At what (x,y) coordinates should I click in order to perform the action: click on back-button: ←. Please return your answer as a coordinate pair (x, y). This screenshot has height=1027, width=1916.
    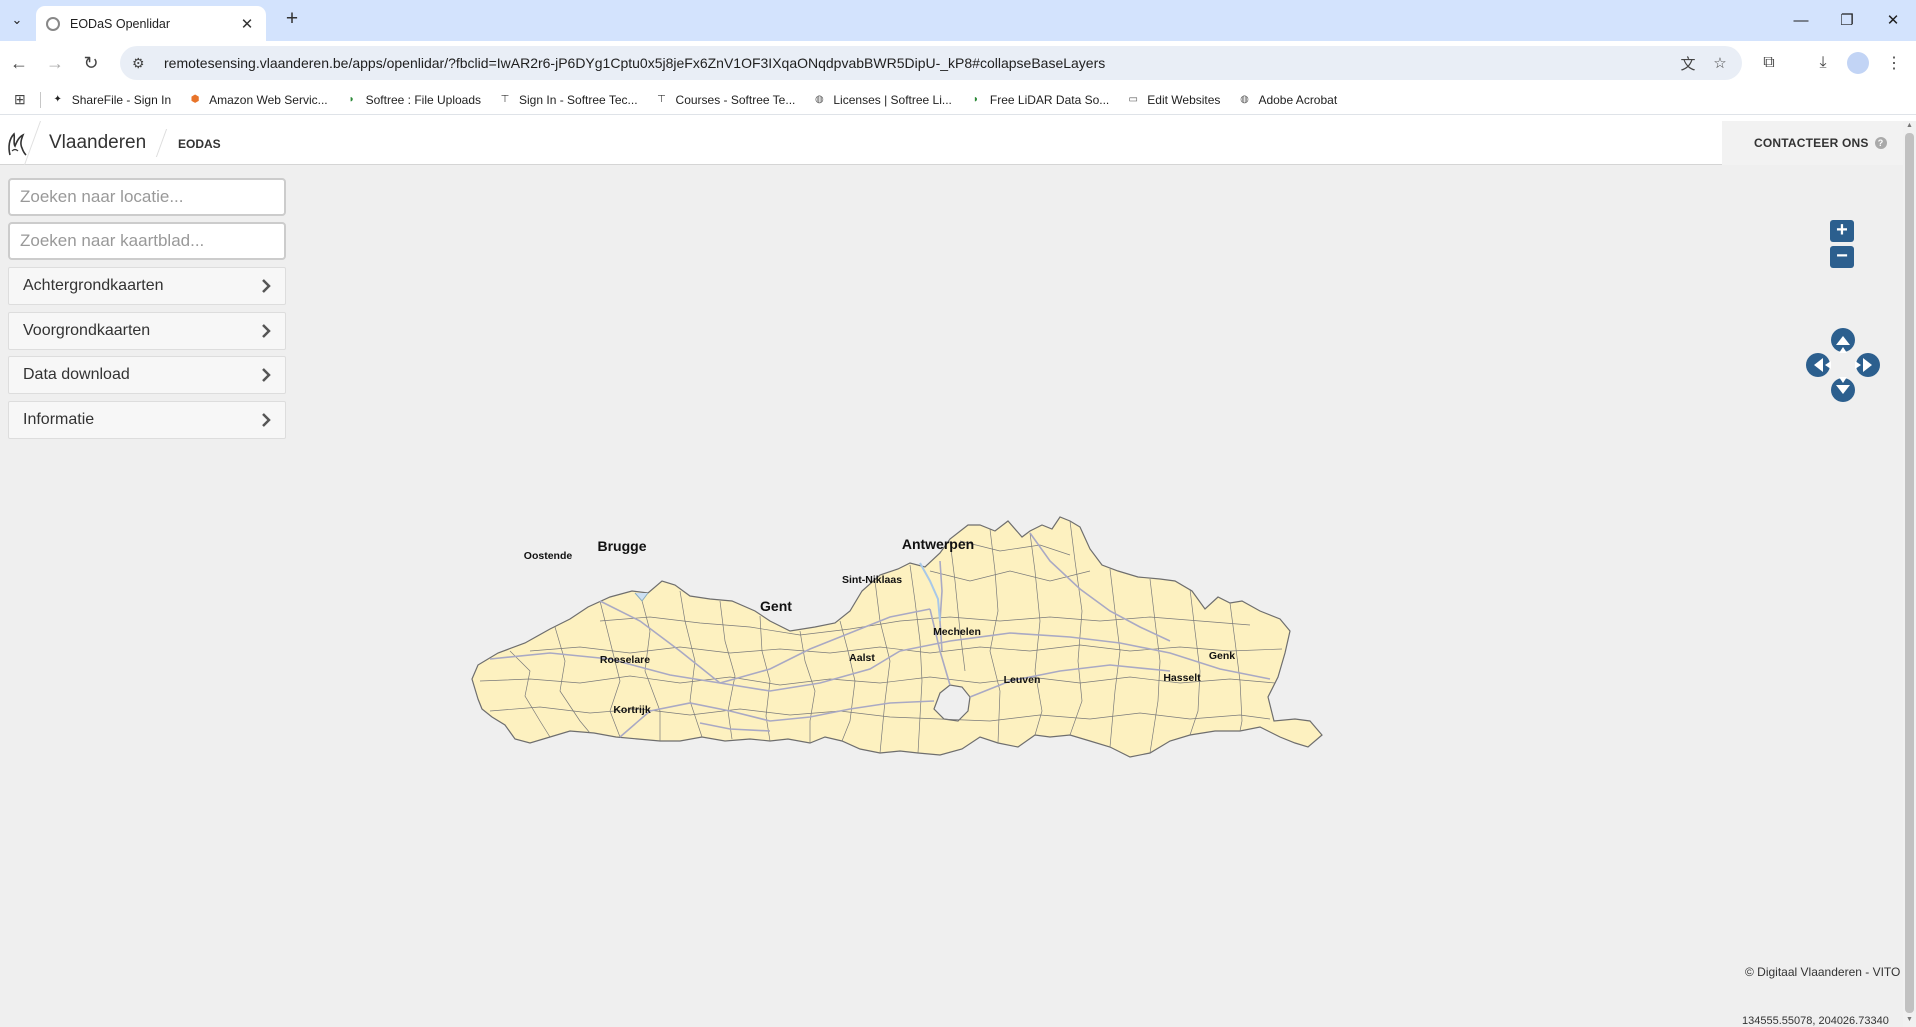
    Looking at the image, I should click on (19, 63).